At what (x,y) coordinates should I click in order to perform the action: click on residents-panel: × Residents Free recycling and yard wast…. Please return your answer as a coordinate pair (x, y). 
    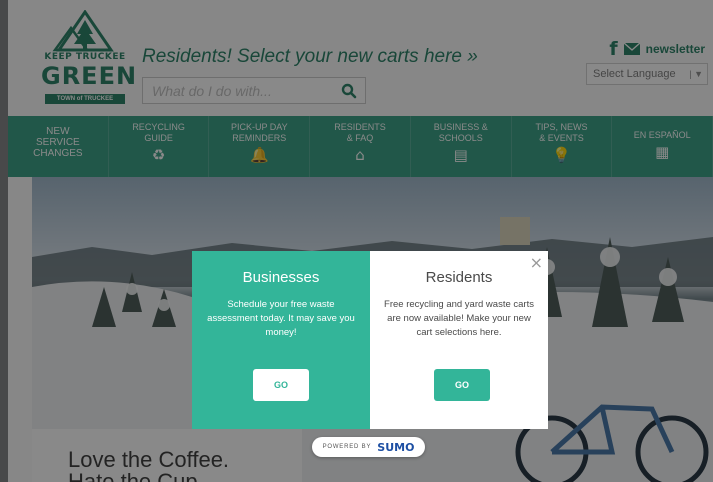
    Looking at the image, I should click on (459, 340).